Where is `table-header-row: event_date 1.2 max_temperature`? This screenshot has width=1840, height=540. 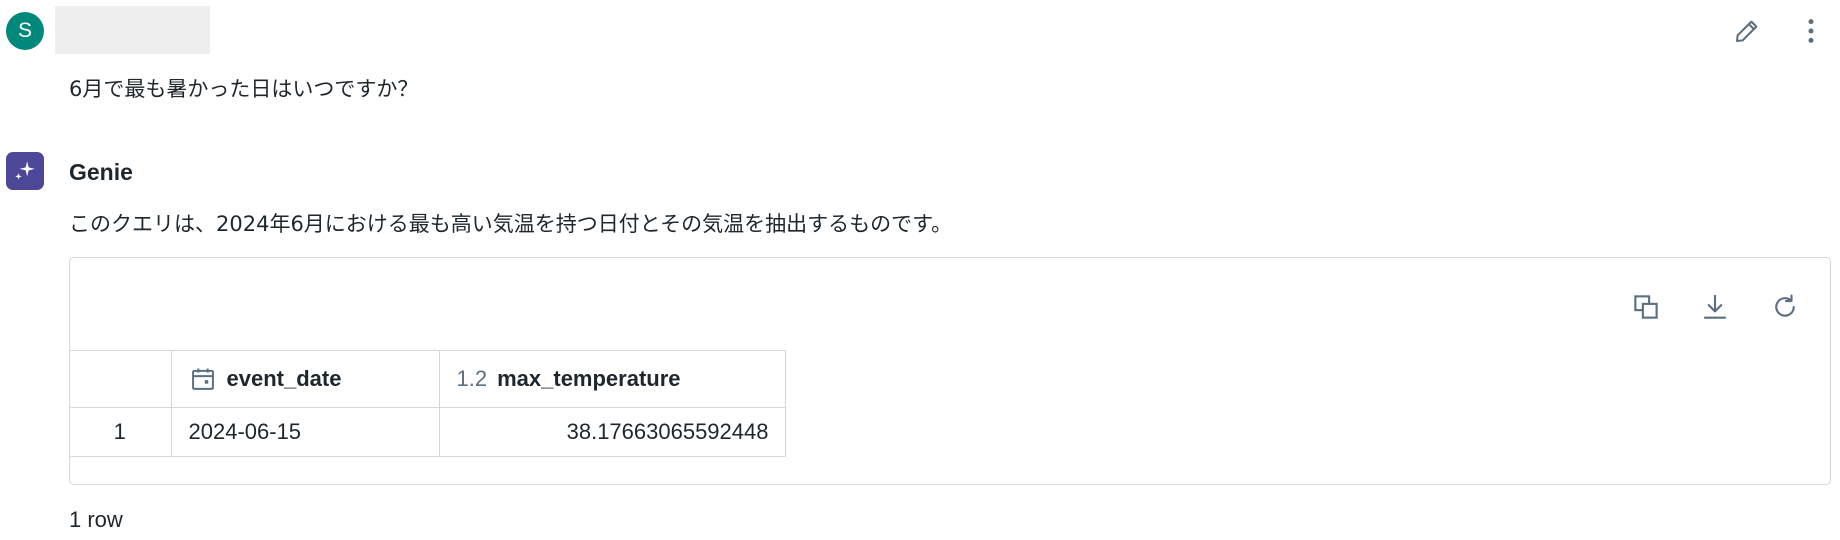 table-header-row: event_date 1.2 max_temperature is located at coordinates (427, 379).